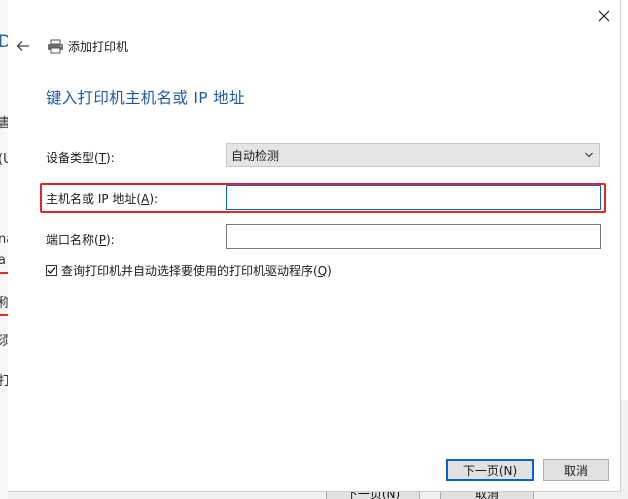 The width and height of the screenshot is (628, 499). I want to click on back-button, so click(23, 46).